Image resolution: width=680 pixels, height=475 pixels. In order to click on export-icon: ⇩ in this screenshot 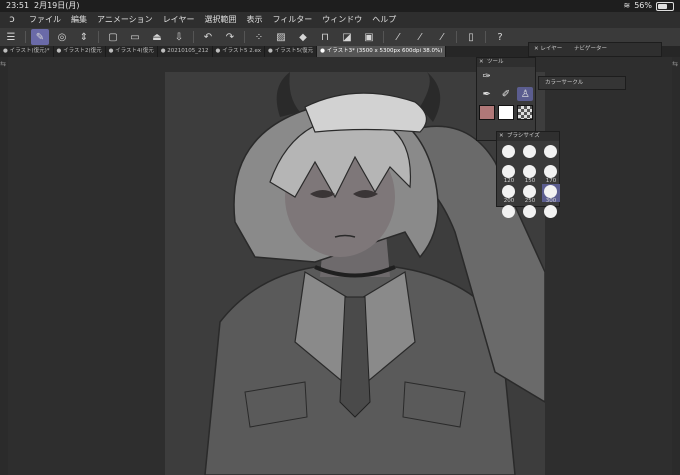, I will do `click(179, 37)`.